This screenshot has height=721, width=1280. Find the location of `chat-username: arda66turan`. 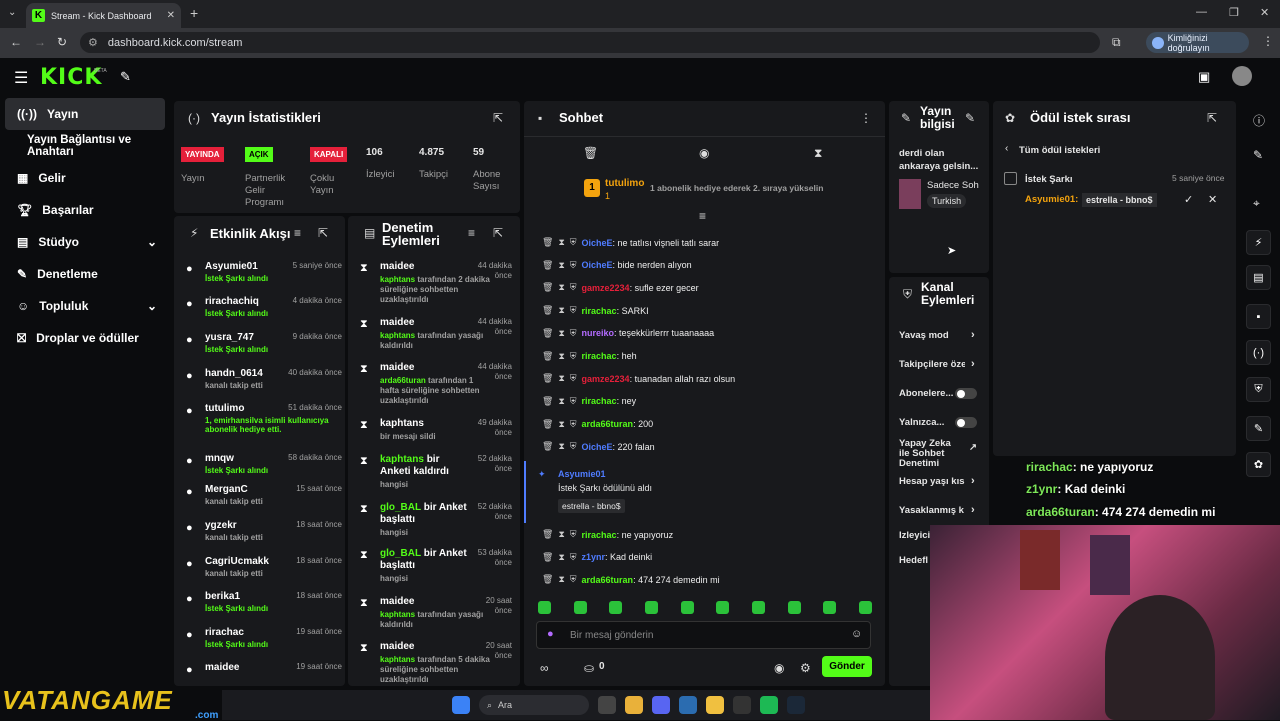

chat-username: arda66turan is located at coordinates (608, 424).